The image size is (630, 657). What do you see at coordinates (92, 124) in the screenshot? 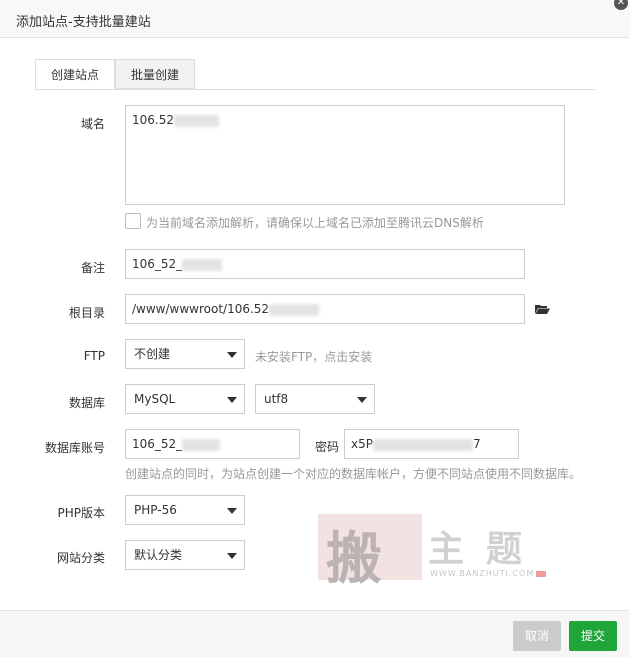
I see `domain-label: 域名` at bounding box center [92, 124].